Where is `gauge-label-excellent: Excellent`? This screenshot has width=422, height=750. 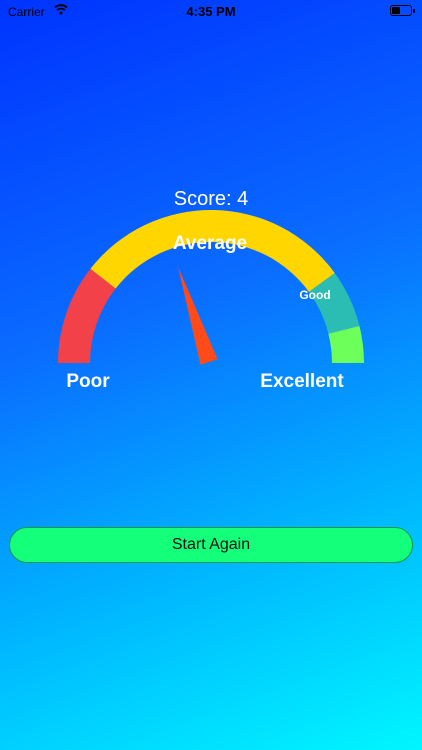 gauge-label-excellent: Excellent is located at coordinates (302, 381).